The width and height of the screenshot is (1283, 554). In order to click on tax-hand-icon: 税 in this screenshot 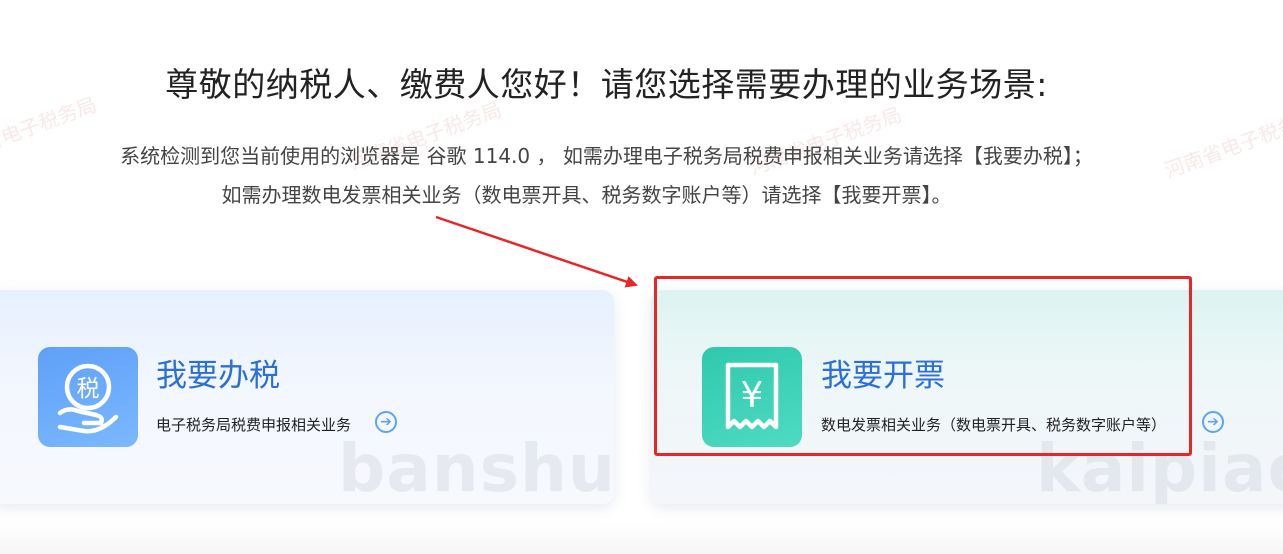, I will do `click(88, 397)`.